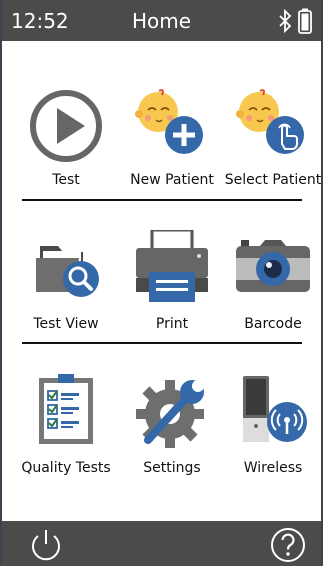 The height and width of the screenshot is (566, 323). I want to click on play-icon, so click(66, 126).